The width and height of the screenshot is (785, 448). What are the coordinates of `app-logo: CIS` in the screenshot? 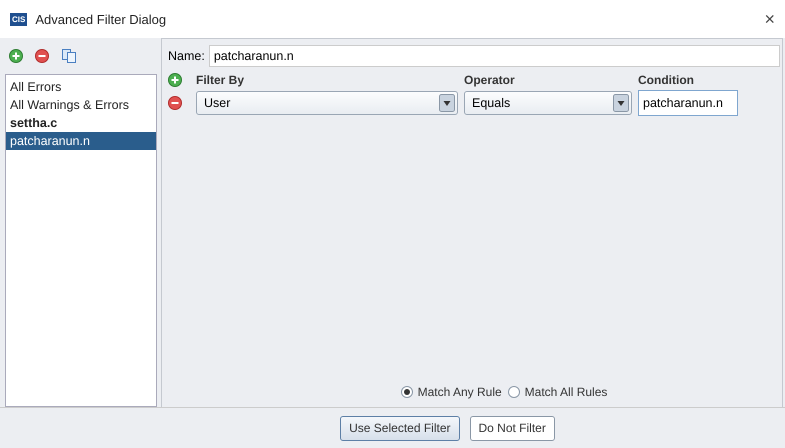 It's located at (19, 19).